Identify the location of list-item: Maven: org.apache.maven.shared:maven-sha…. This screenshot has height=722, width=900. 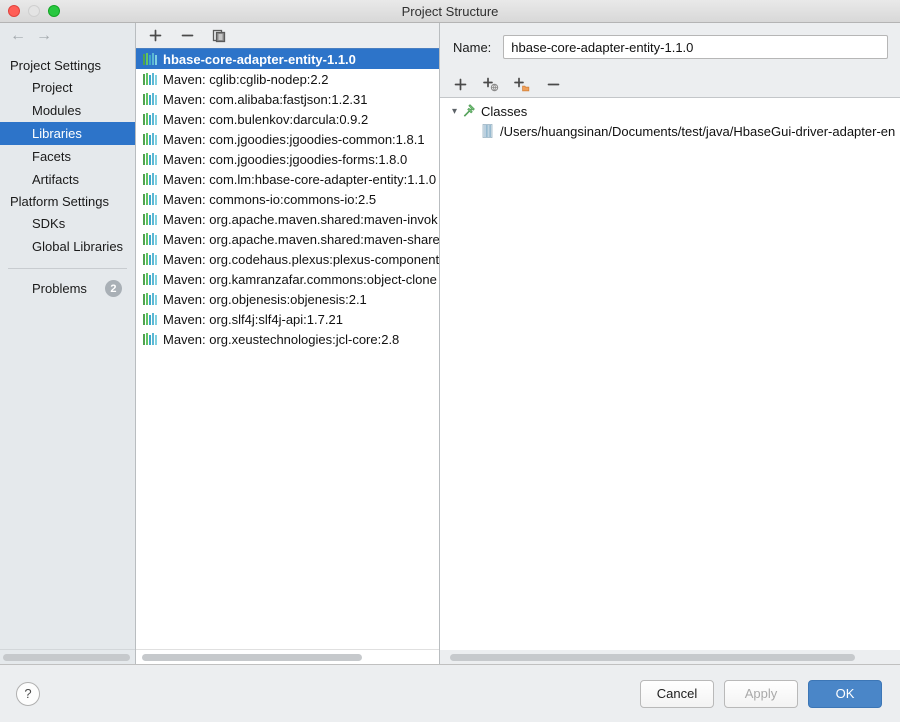
(287, 239).